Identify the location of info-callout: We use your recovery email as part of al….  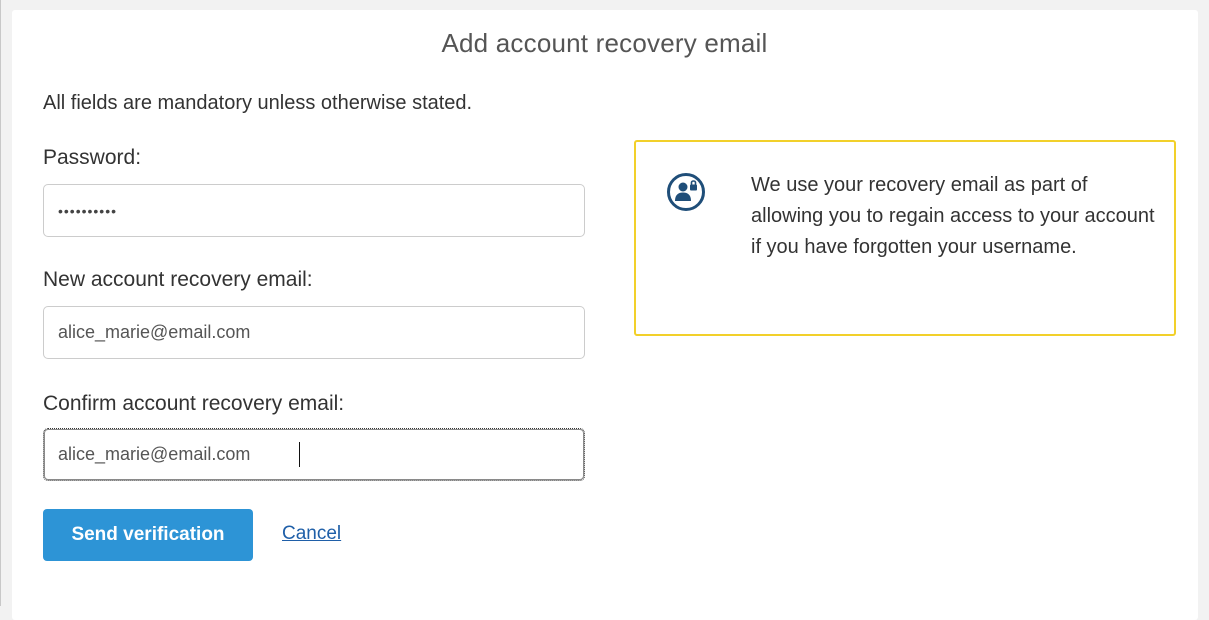
(905, 238).